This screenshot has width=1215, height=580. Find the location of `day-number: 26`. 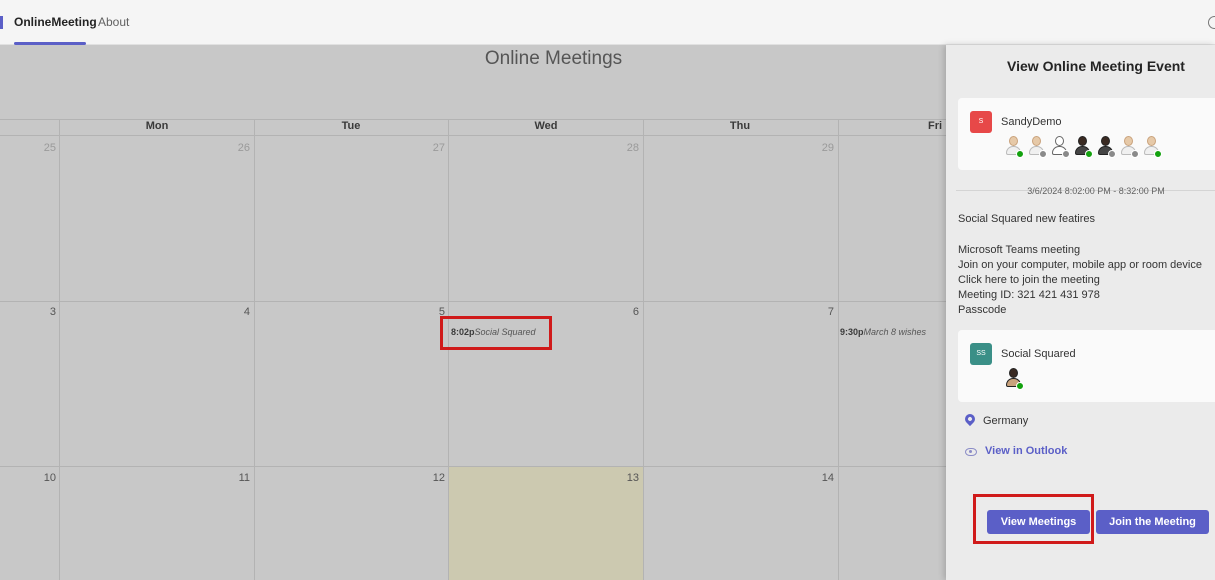

day-number: 26 is located at coordinates (243, 148).